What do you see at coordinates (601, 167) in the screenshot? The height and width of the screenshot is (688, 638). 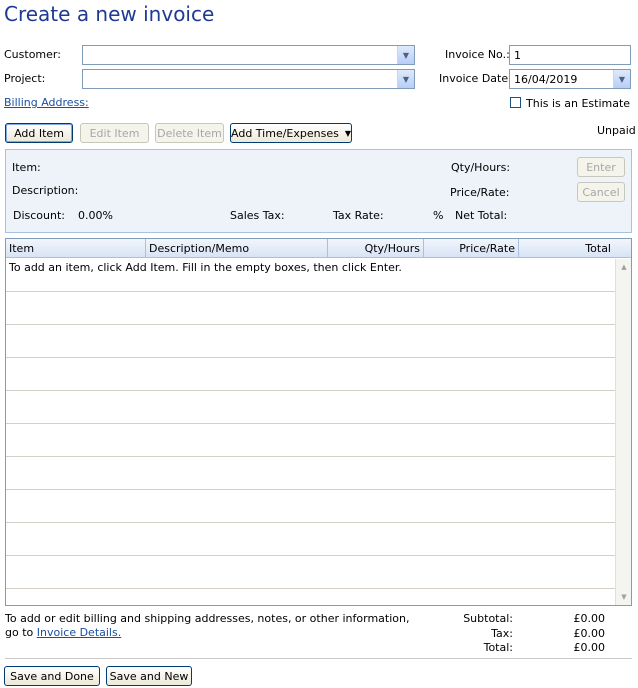 I see `enter-button: Enter` at bounding box center [601, 167].